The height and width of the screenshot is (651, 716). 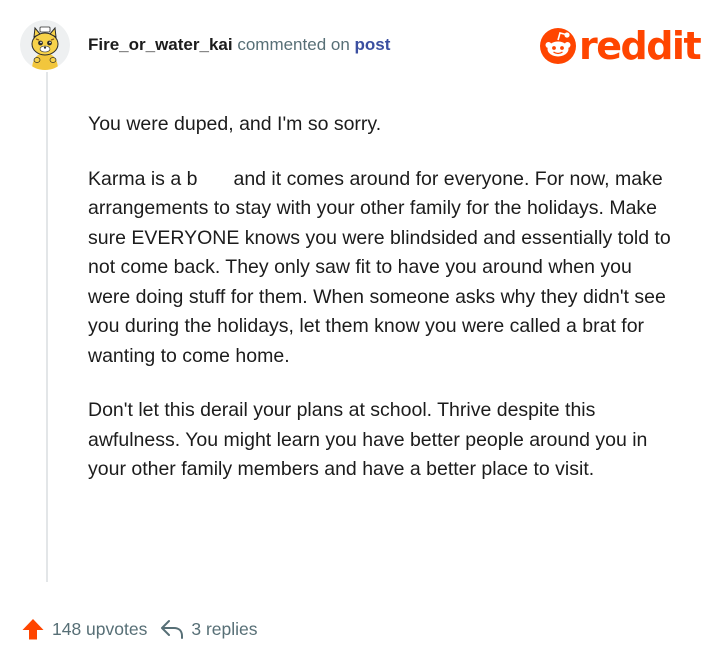 I want to click on thread-line, so click(x=47, y=327).